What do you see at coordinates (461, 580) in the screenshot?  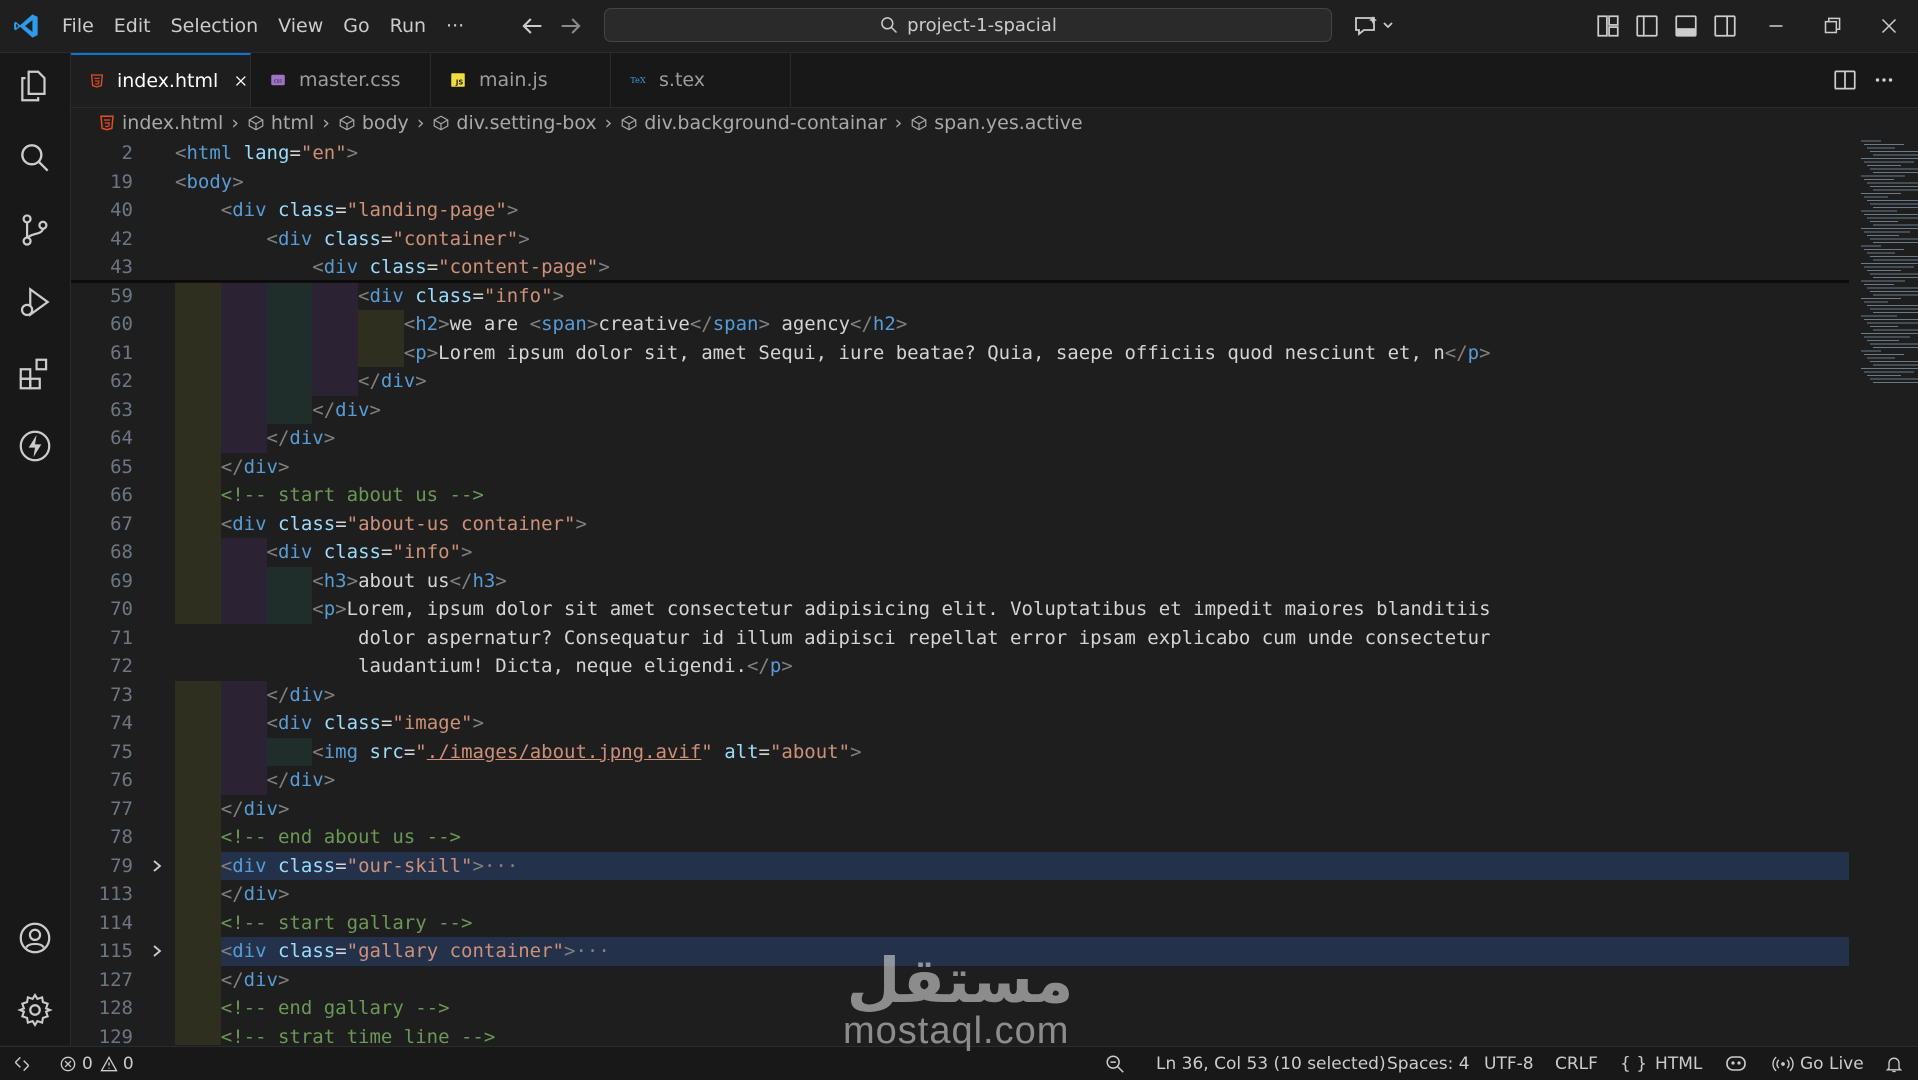 I see `code-token: </` at bounding box center [461, 580].